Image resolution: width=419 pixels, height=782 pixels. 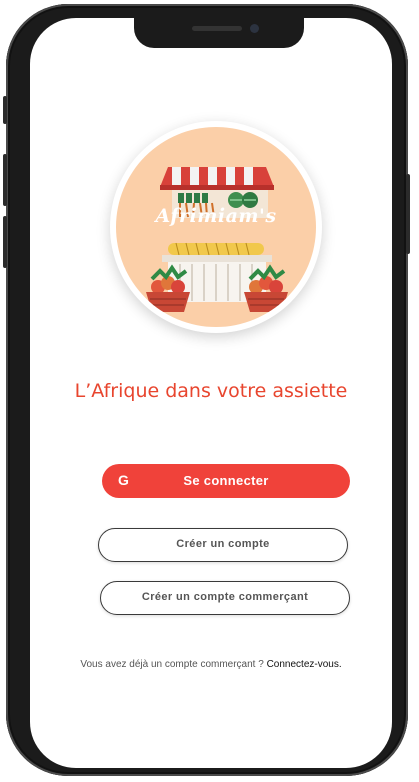 I want to click on login-prompt-text: Vous avez déjà un compte commerçant ?, so click(x=173, y=664).